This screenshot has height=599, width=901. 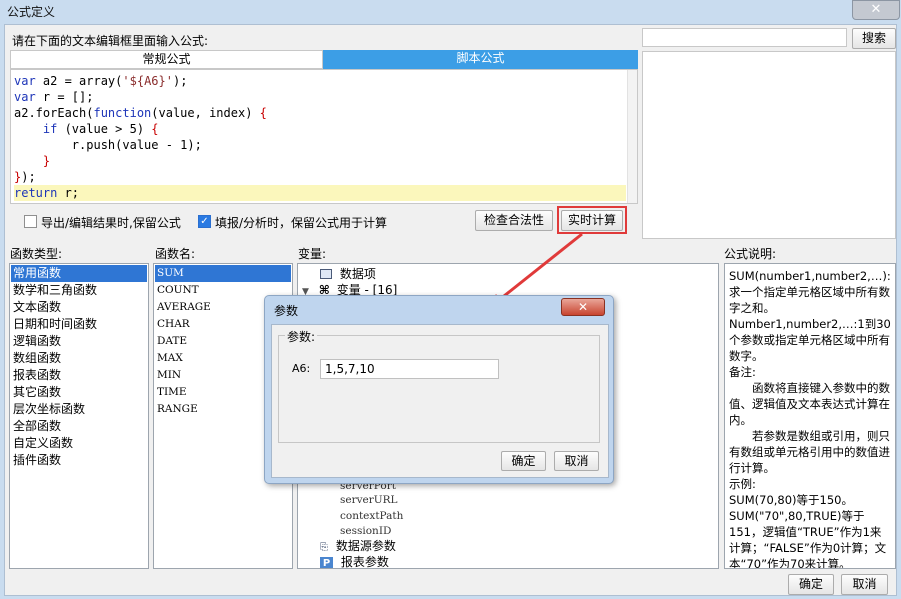 I want to click on function-type-item: 全部函数, so click(x=79, y=426).